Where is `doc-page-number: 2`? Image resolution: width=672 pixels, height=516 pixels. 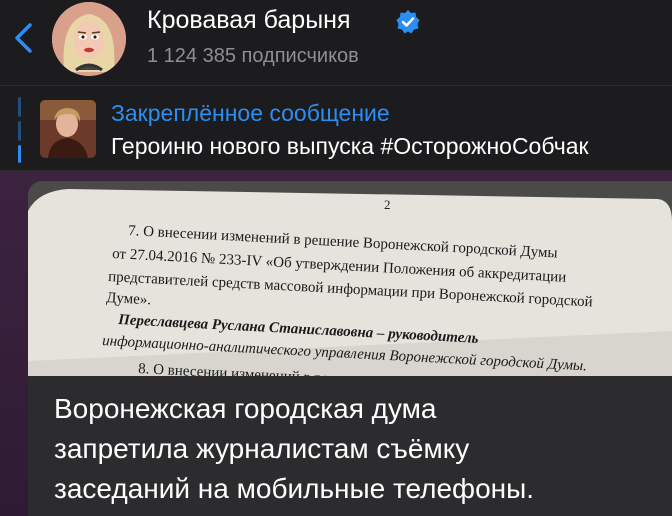
doc-page-number: 2 is located at coordinates (387, 204).